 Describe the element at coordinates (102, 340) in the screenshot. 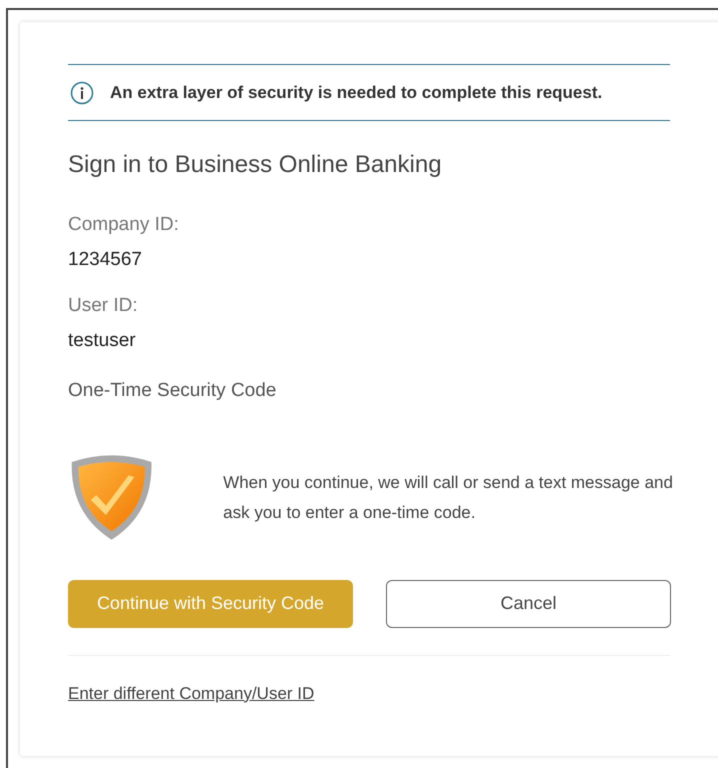

I see `field-value: testuser` at that location.